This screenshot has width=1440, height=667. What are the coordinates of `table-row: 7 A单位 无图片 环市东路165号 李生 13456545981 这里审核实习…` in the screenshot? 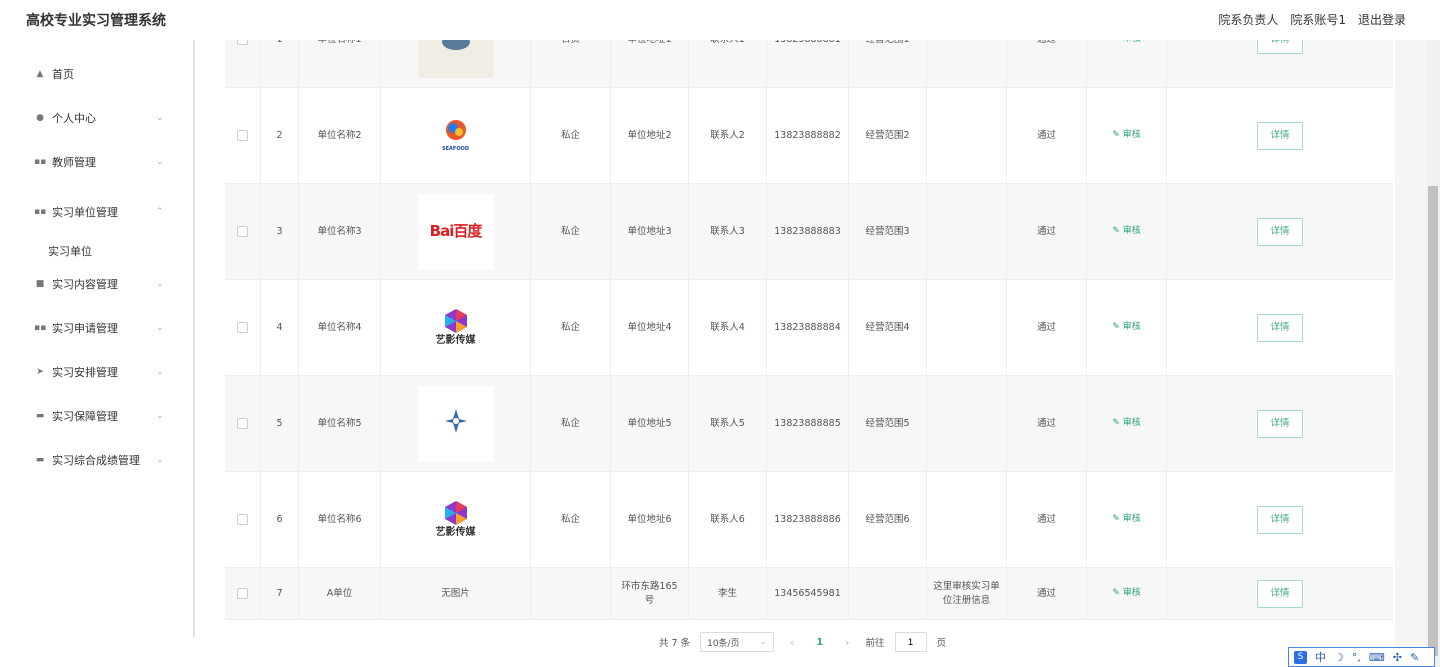 It's located at (809, 594).